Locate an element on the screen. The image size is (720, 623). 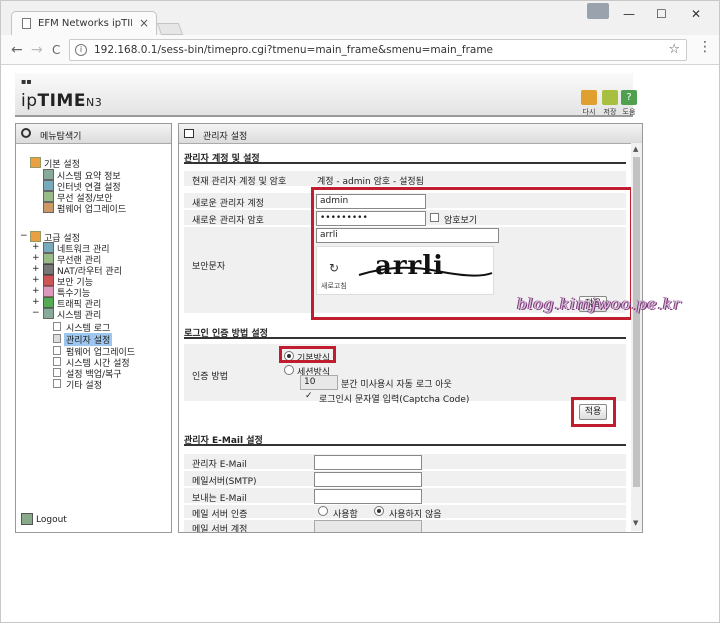
smtp-input is located at coordinates (368, 479).